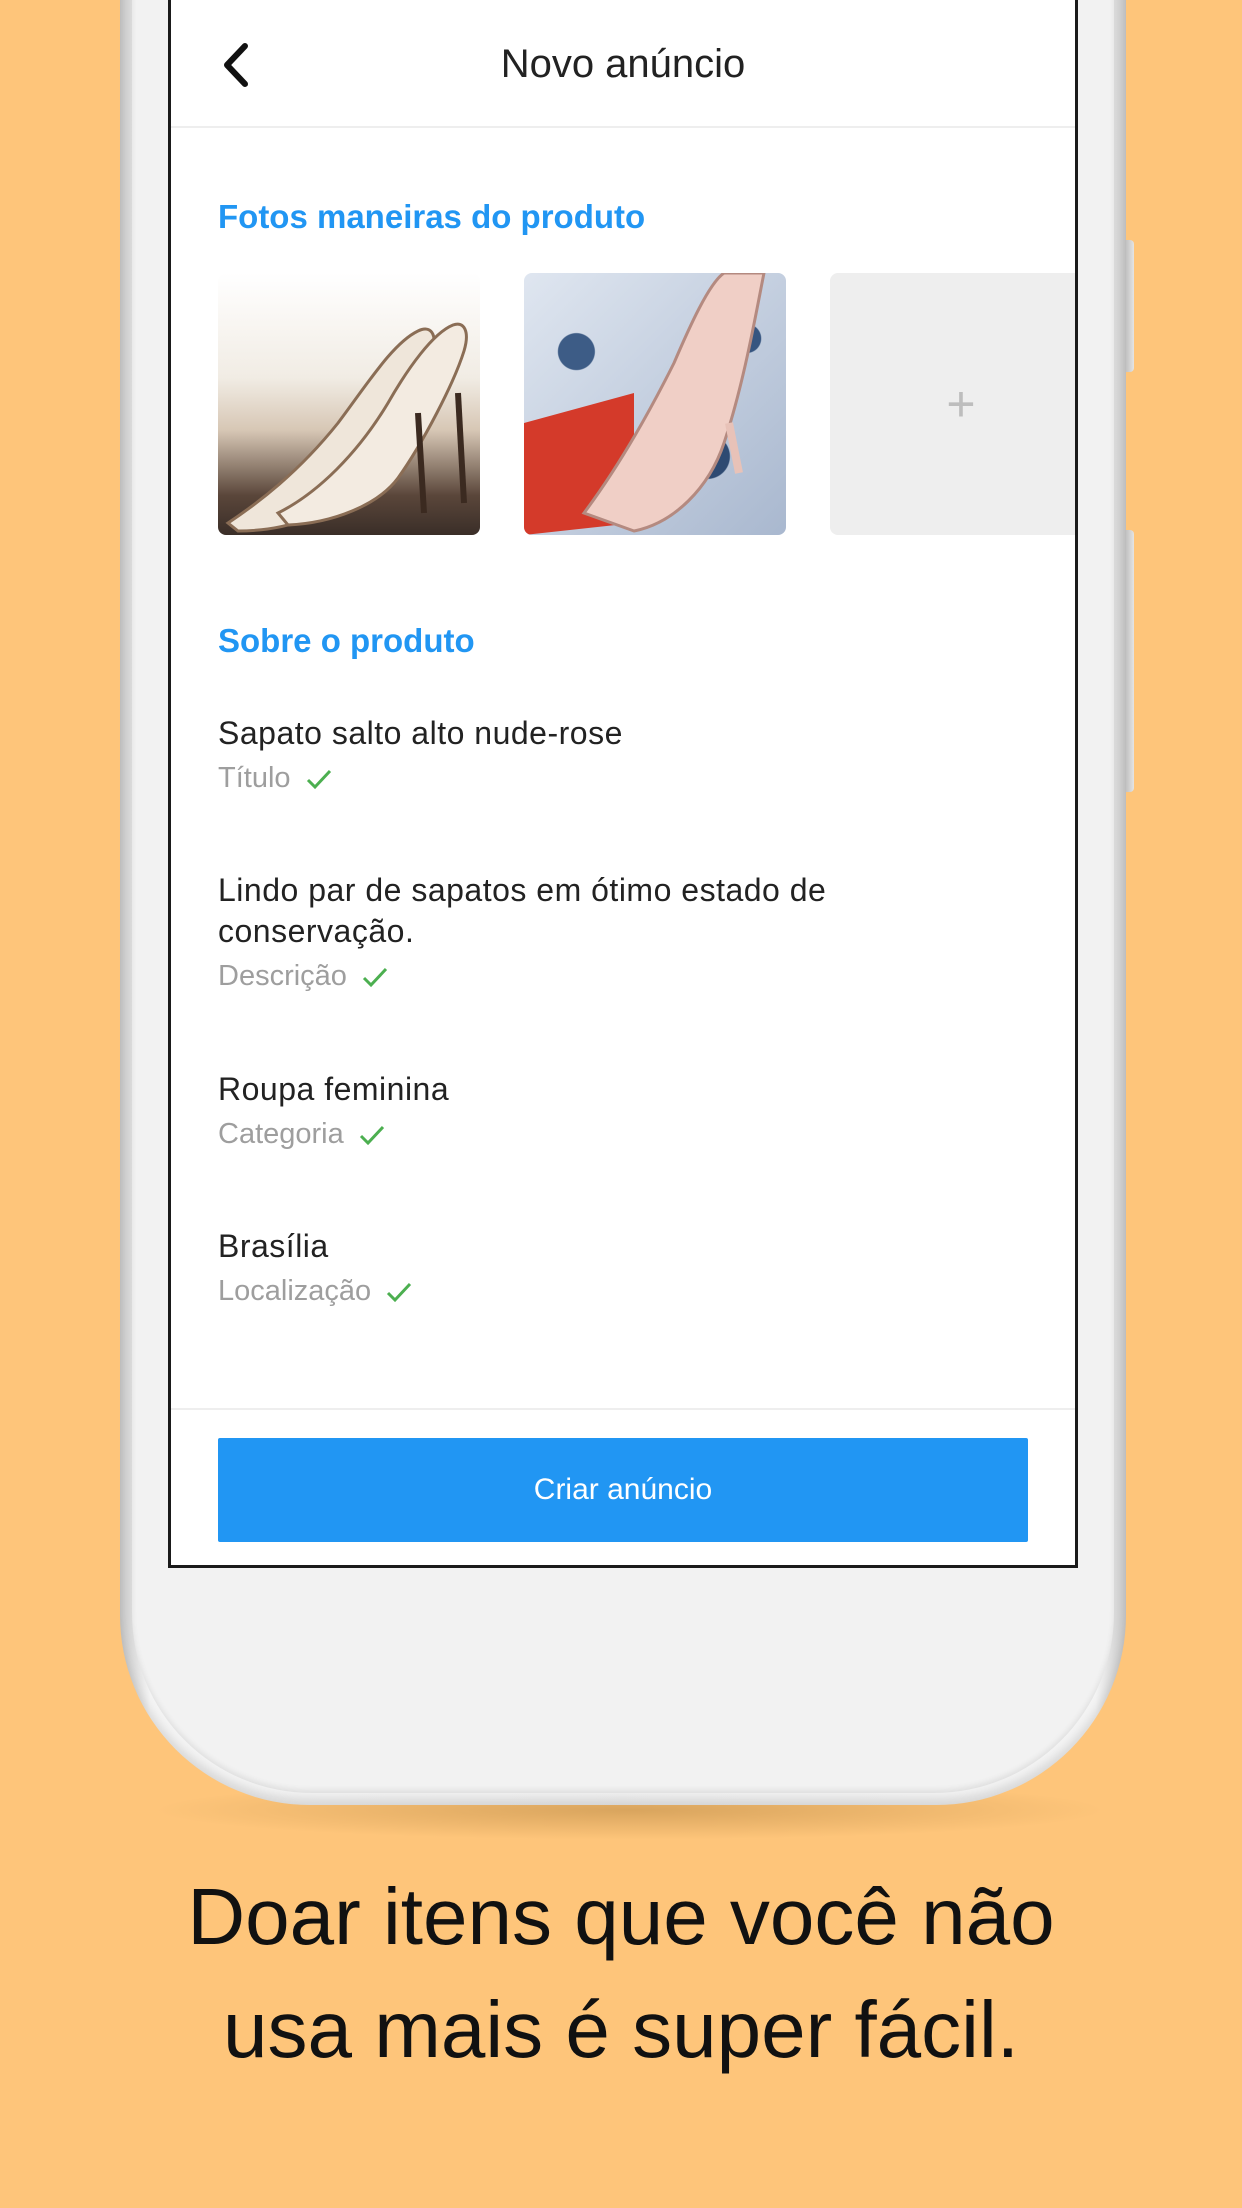 The height and width of the screenshot is (2208, 1242). I want to click on field-label-row: Descrição, so click(623, 976).